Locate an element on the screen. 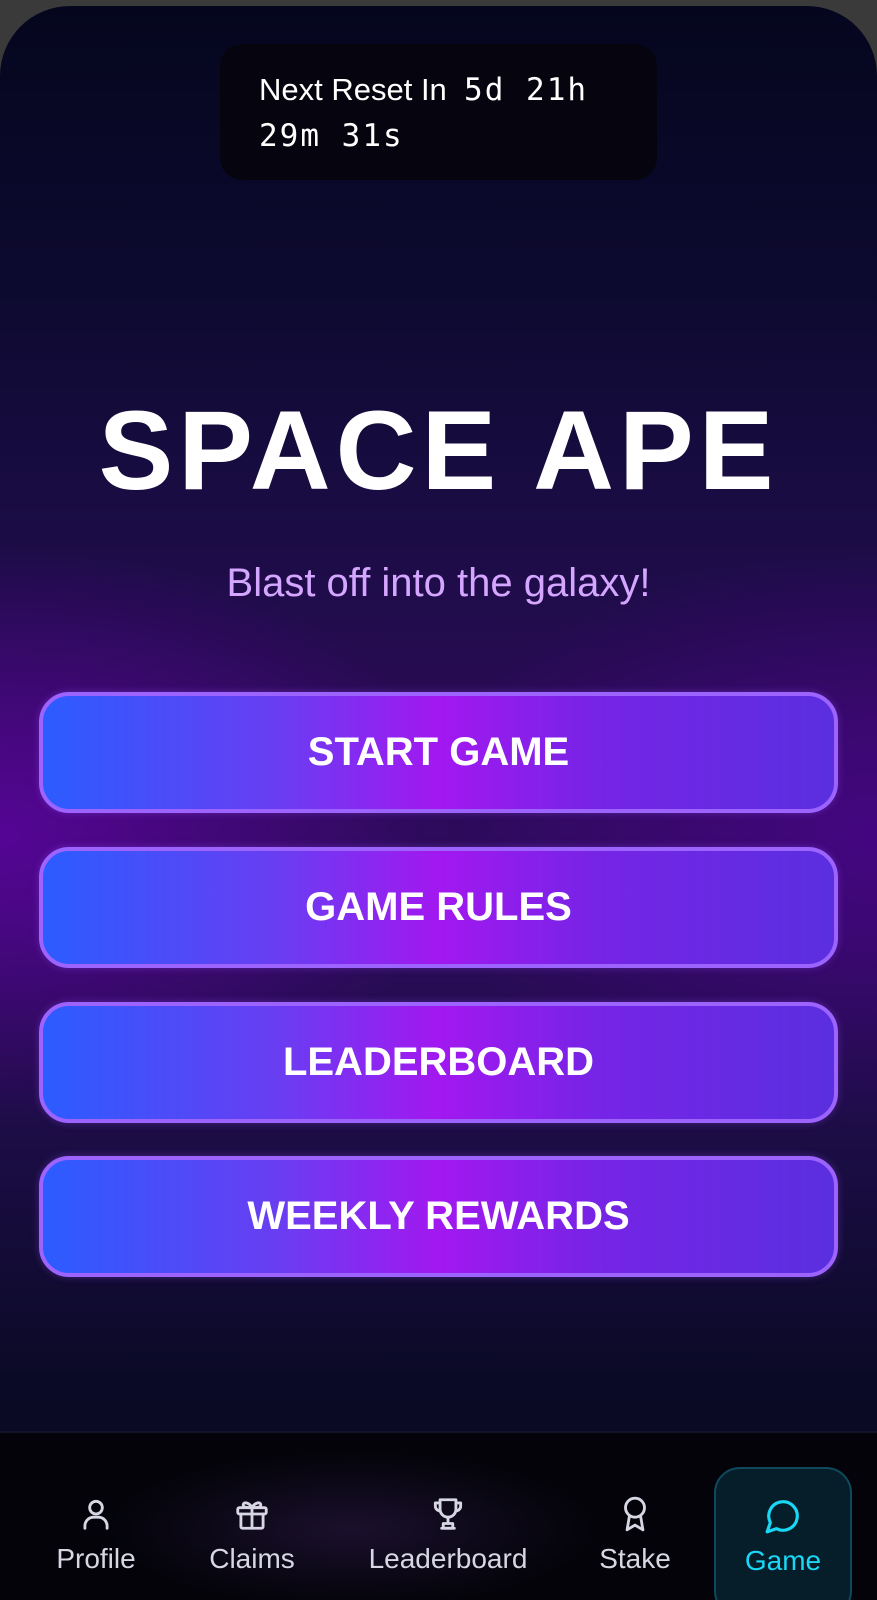 The height and width of the screenshot is (1600, 877). nav-label-stake: Stake is located at coordinates (635, 1558).